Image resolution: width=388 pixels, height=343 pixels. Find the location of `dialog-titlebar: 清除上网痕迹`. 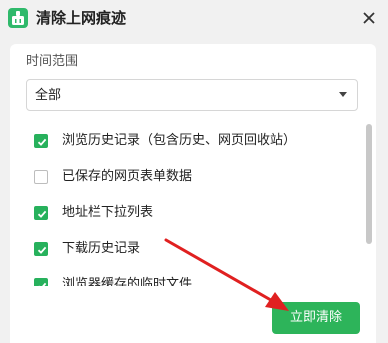

dialog-titlebar: 清除上网痕迹 is located at coordinates (194, 19).